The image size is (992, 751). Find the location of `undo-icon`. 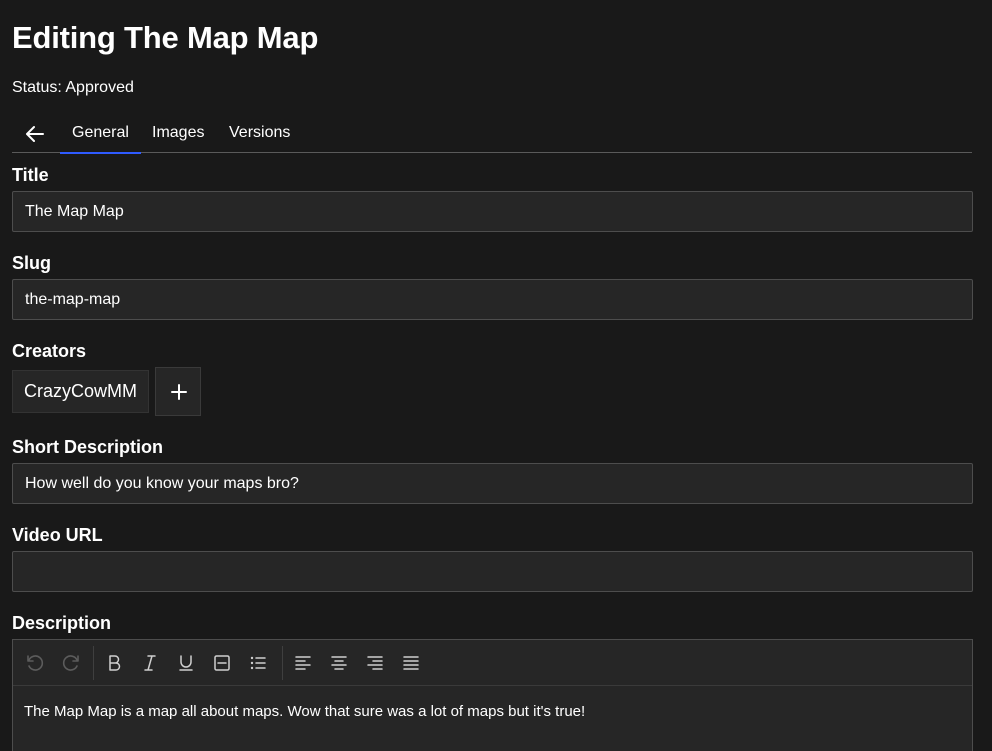

undo-icon is located at coordinates (35, 663).